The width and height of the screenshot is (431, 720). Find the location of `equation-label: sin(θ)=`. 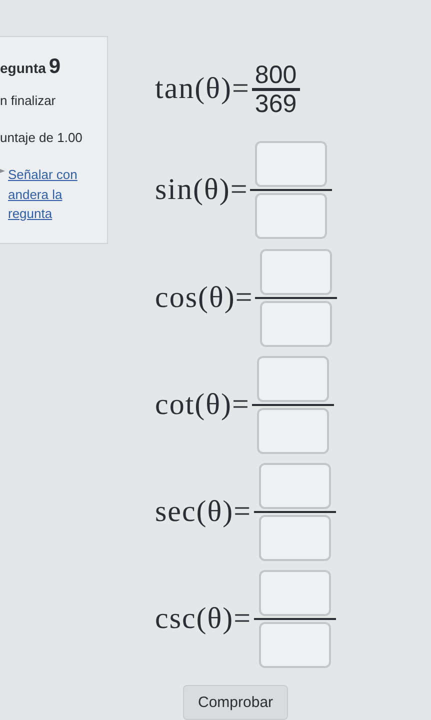

equation-label: sin(θ)= is located at coordinates (201, 190).